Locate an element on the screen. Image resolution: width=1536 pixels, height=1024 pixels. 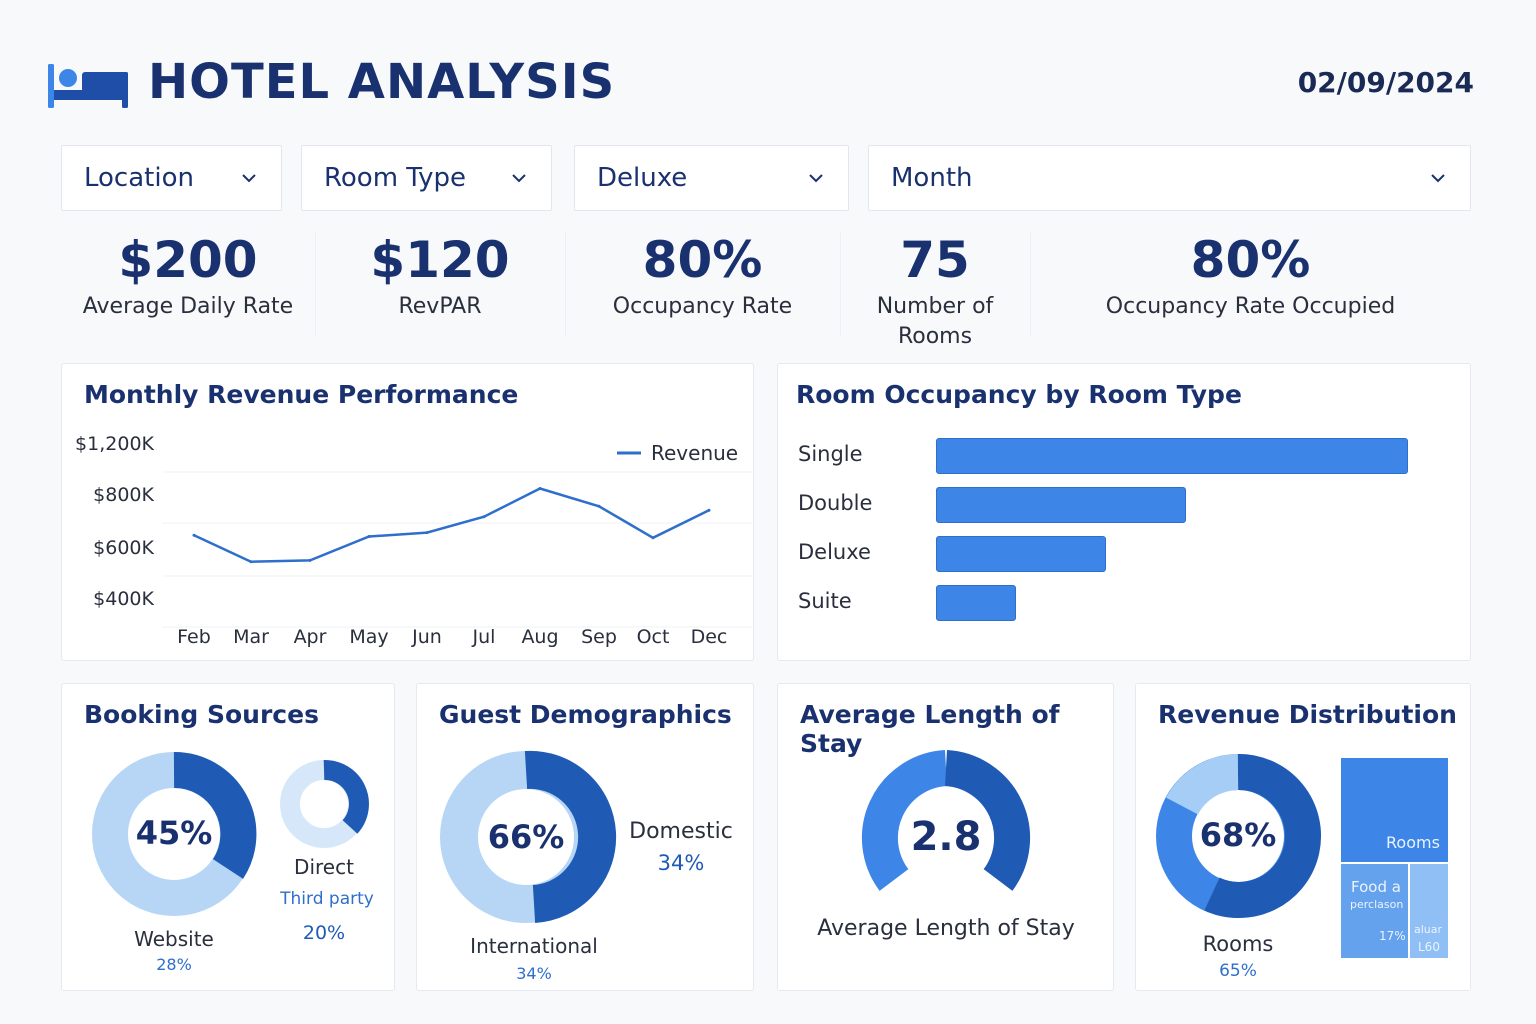
kpi-value: $200 is located at coordinates (188, 260).